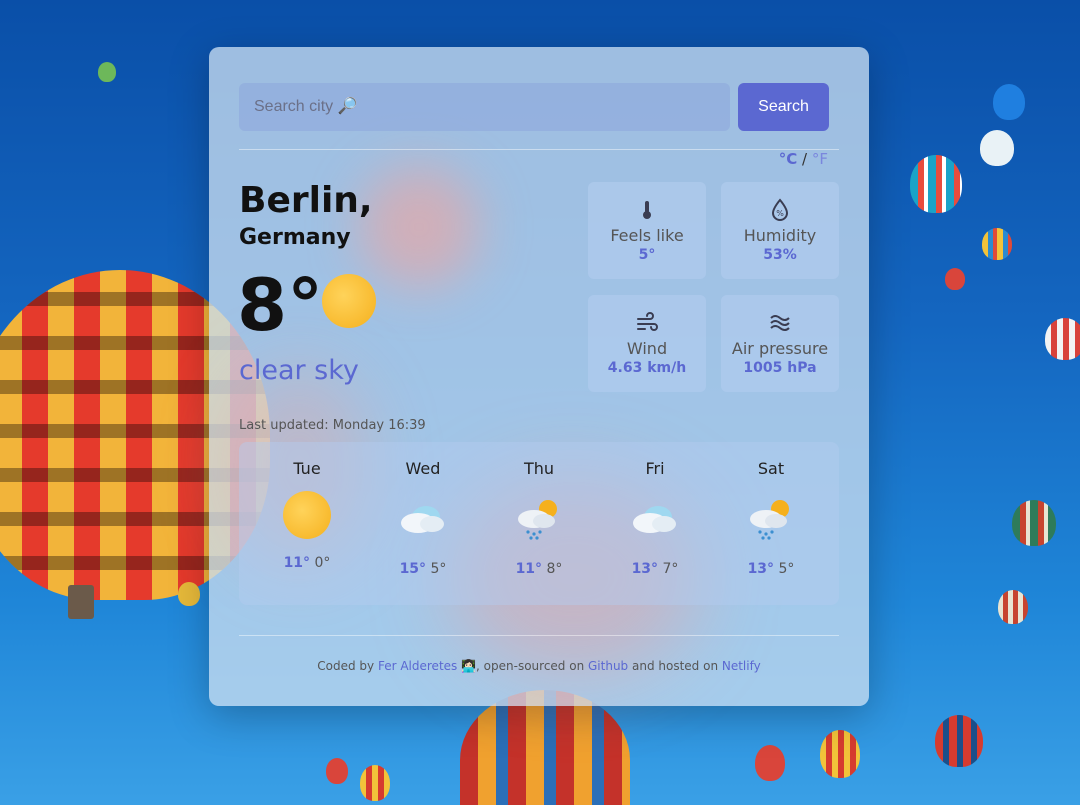 The width and height of the screenshot is (1080, 805). I want to click on forecast-high: 15°, so click(413, 569).